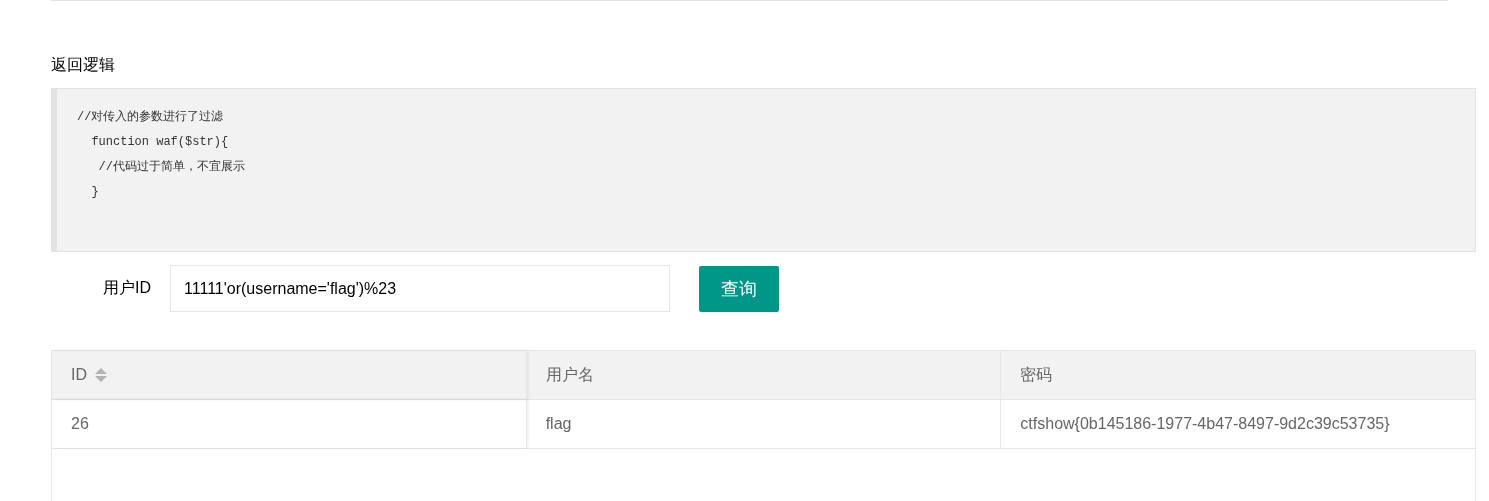 The width and height of the screenshot is (1489, 501). I want to click on table-cell: 26, so click(80, 424).